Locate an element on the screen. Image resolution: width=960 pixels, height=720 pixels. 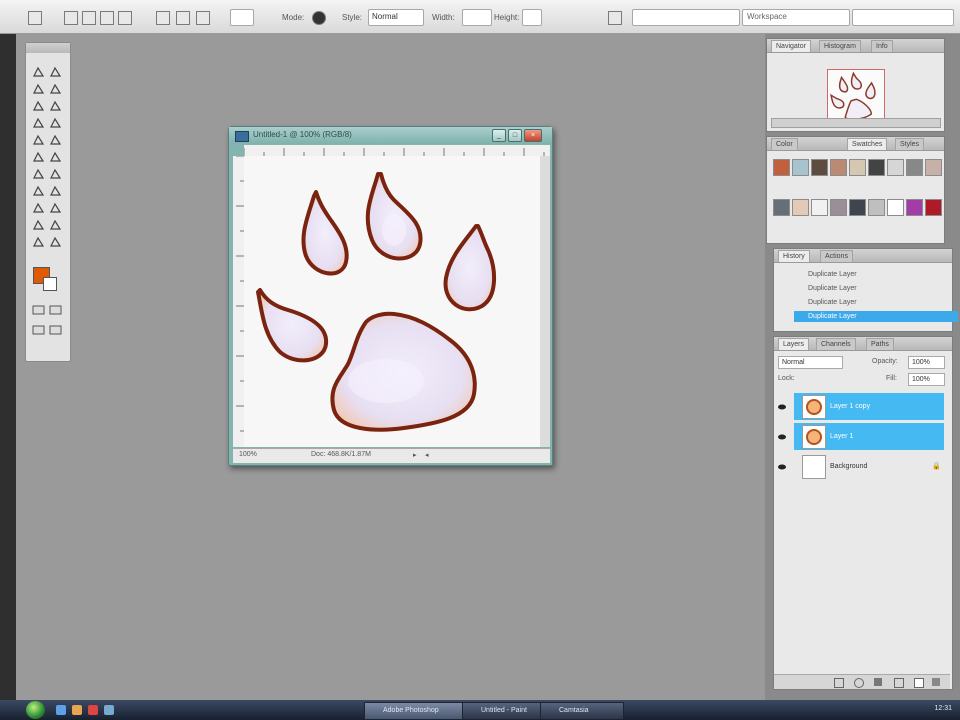
width-field is located at coordinates (477, 17).